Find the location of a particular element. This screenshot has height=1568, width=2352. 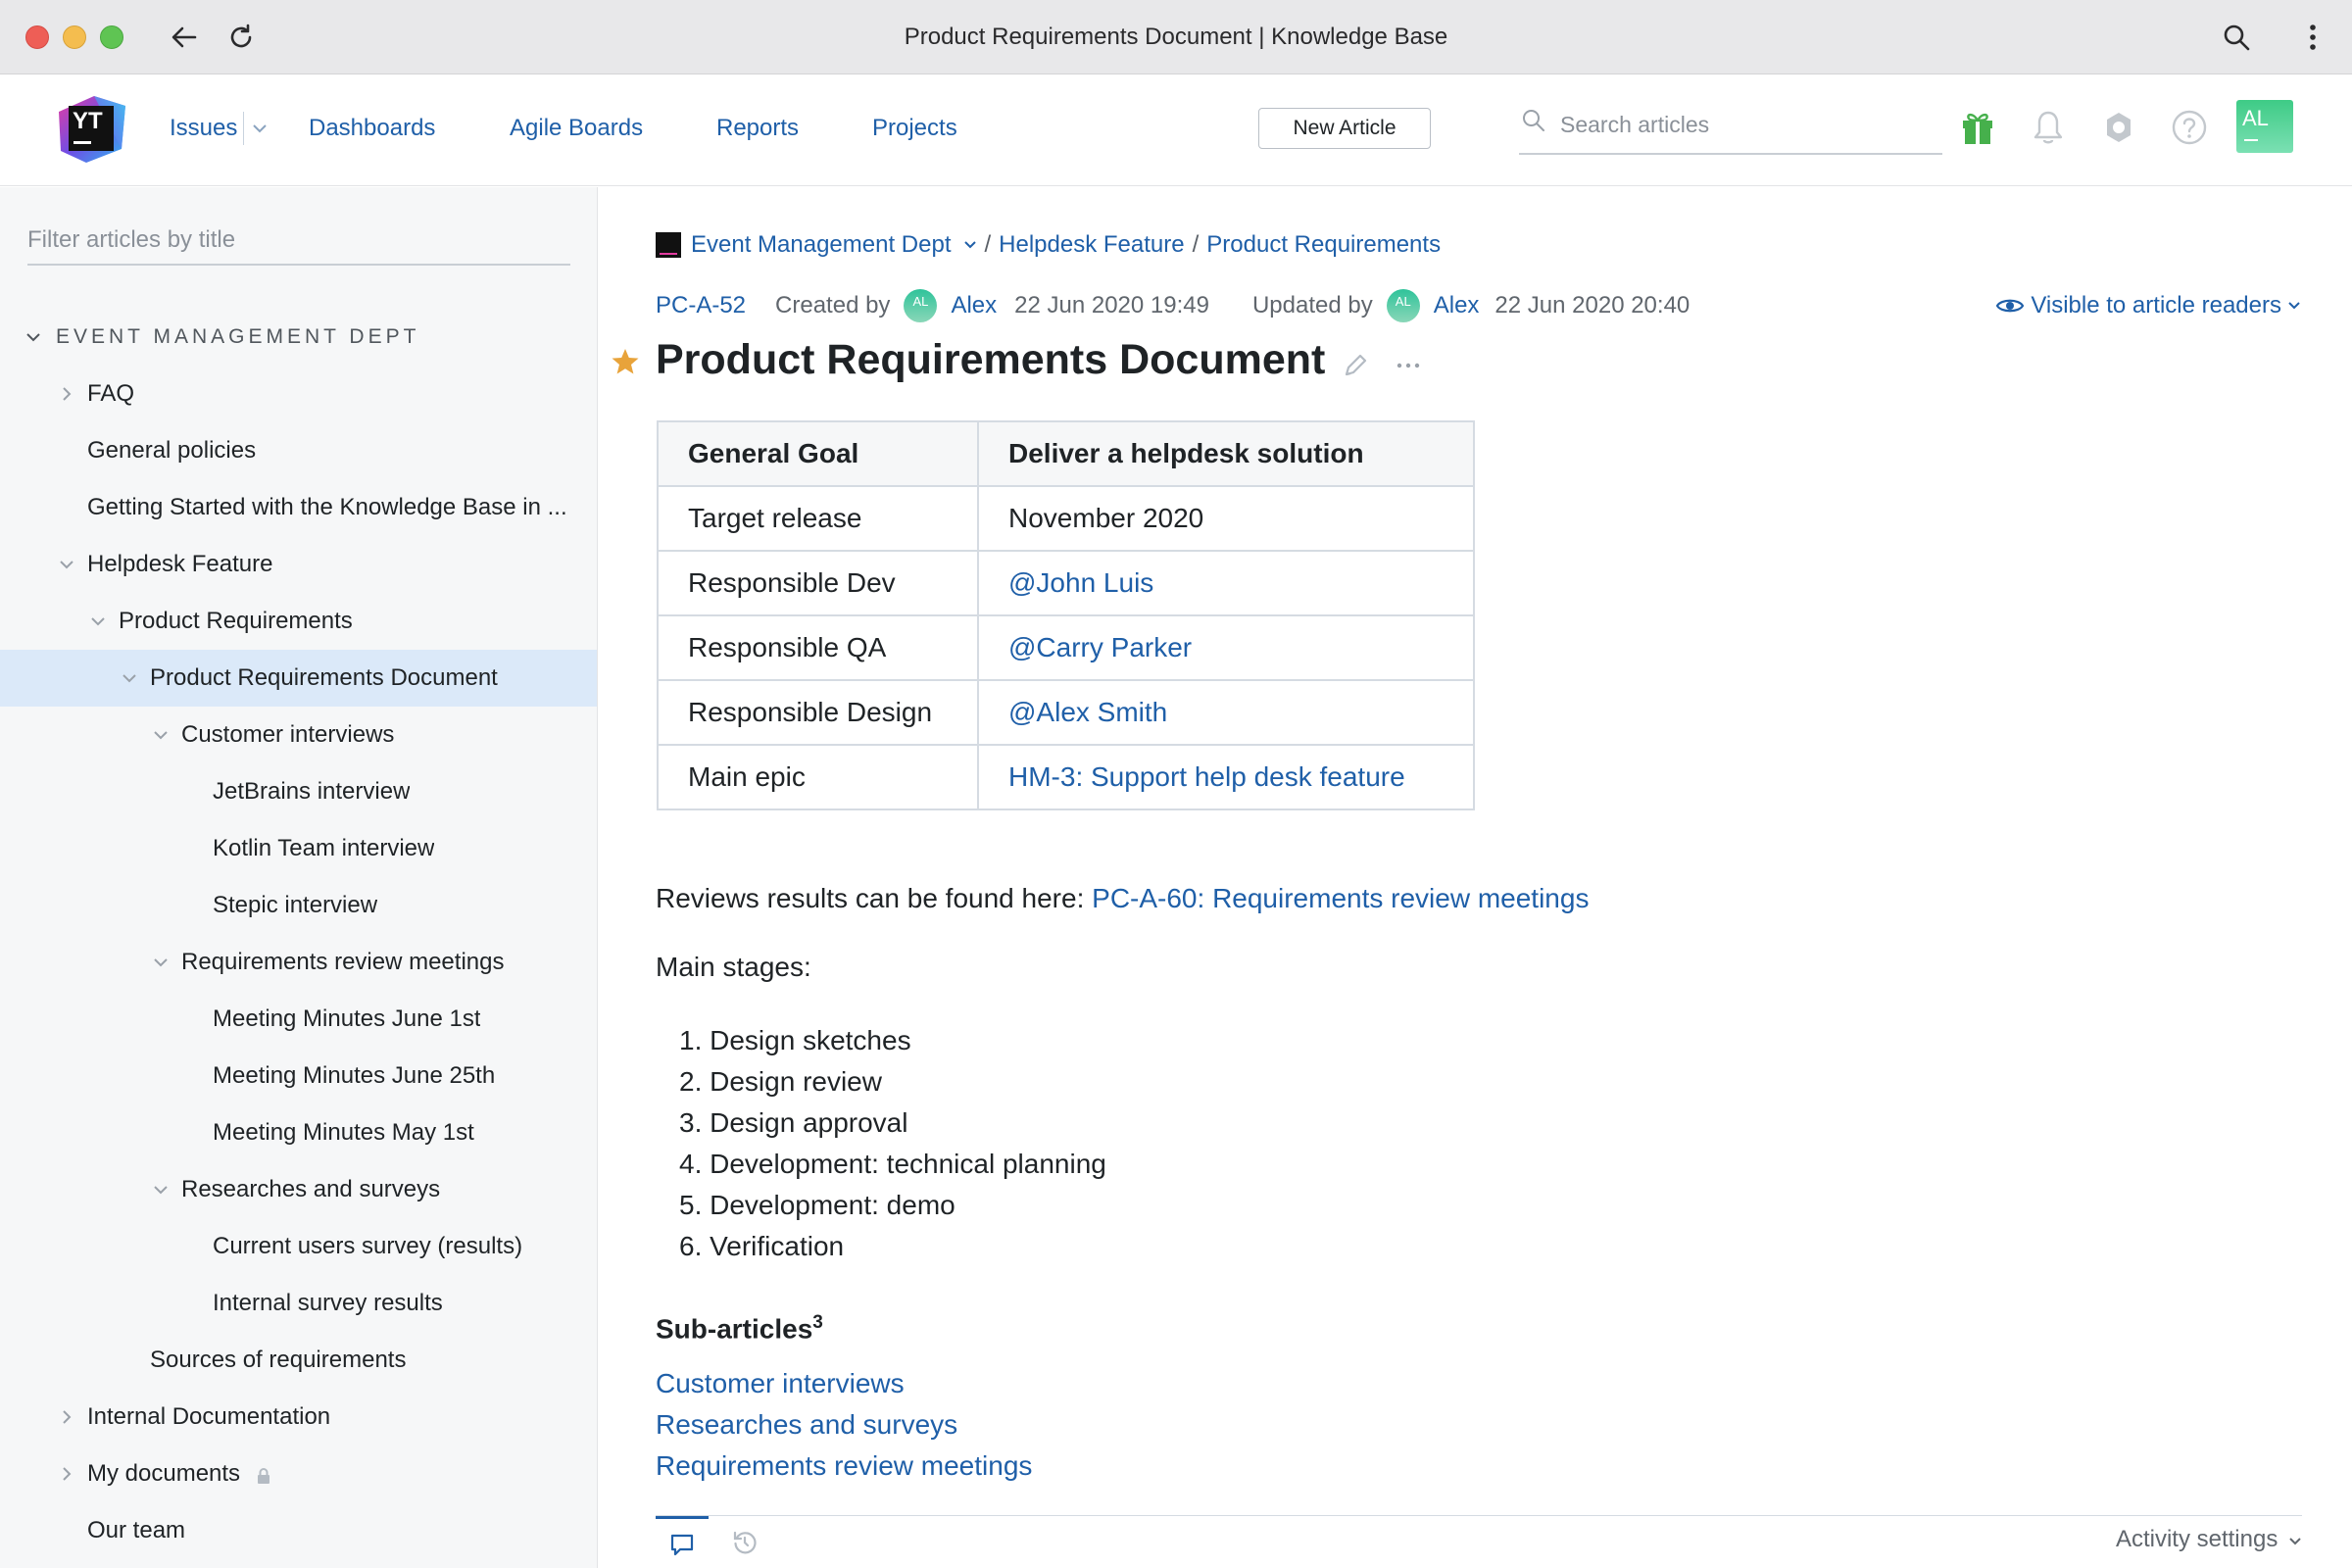

find-button is located at coordinates (2236, 37).